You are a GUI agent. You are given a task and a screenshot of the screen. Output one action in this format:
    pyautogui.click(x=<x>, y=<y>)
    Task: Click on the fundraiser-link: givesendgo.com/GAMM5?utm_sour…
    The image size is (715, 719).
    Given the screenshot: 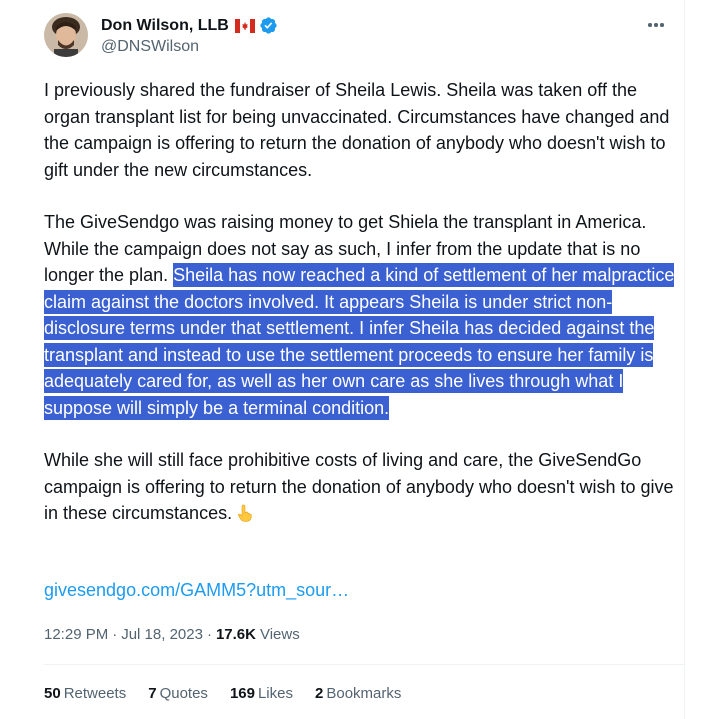 What is the action you would take?
    pyautogui.click(x=196, y=590)
    